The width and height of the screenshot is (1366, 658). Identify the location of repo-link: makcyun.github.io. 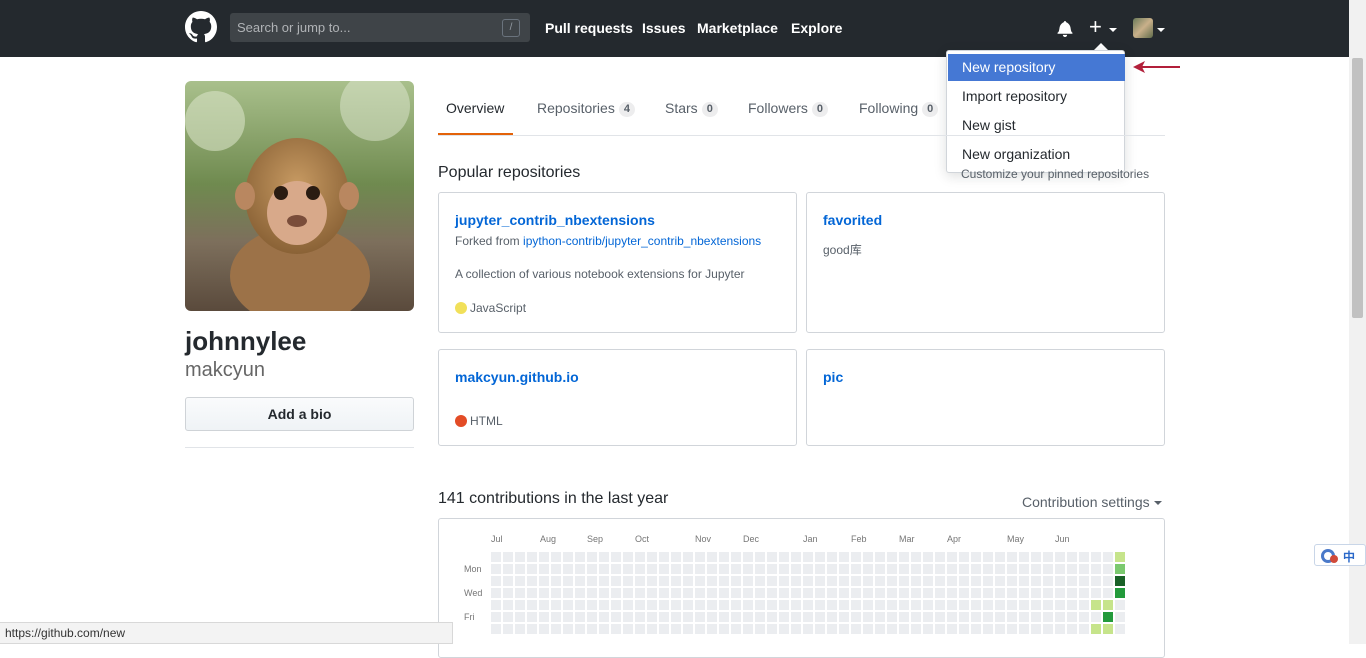
(517, 377).